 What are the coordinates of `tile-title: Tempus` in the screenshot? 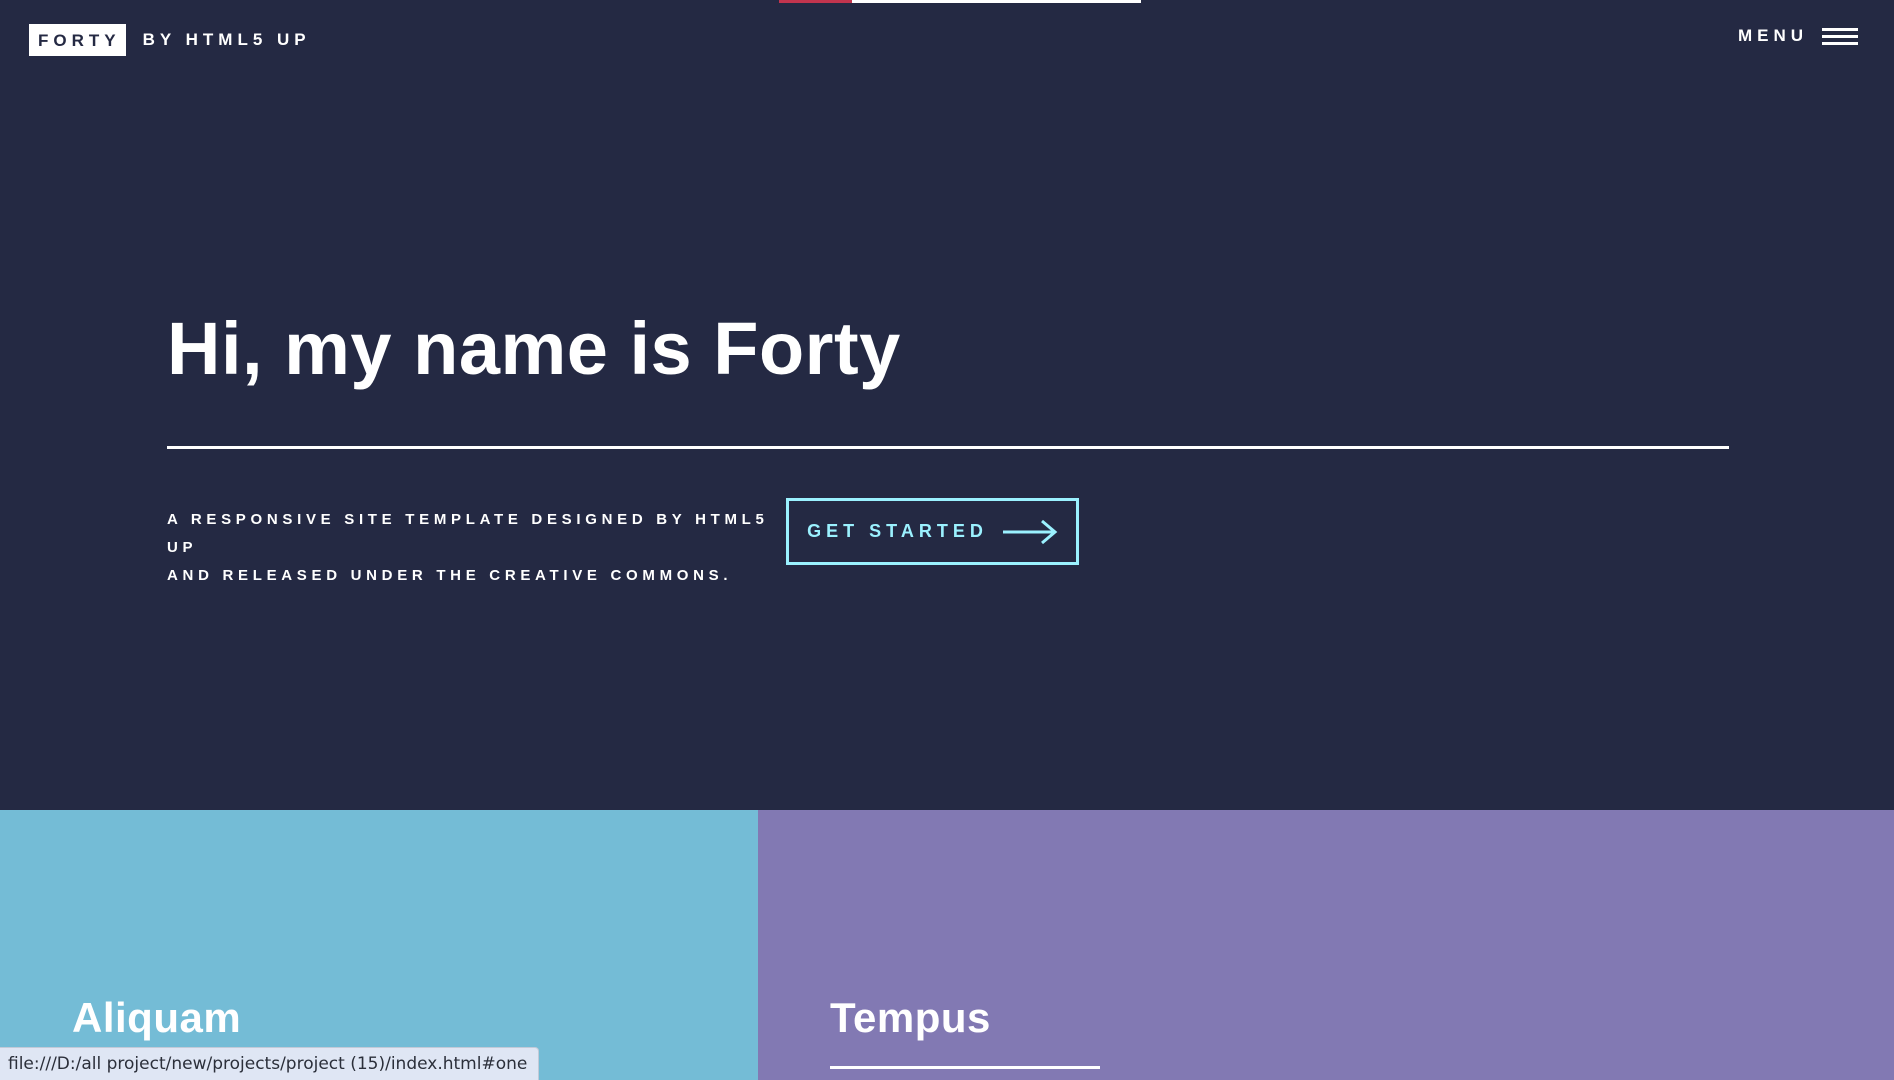 It's located at (910, 1017).